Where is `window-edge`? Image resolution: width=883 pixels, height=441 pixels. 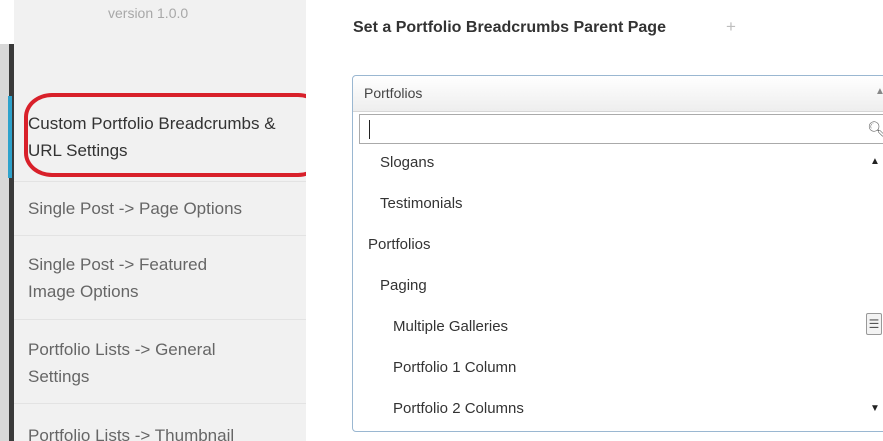
window-edge is located at coordinates (7, 220).